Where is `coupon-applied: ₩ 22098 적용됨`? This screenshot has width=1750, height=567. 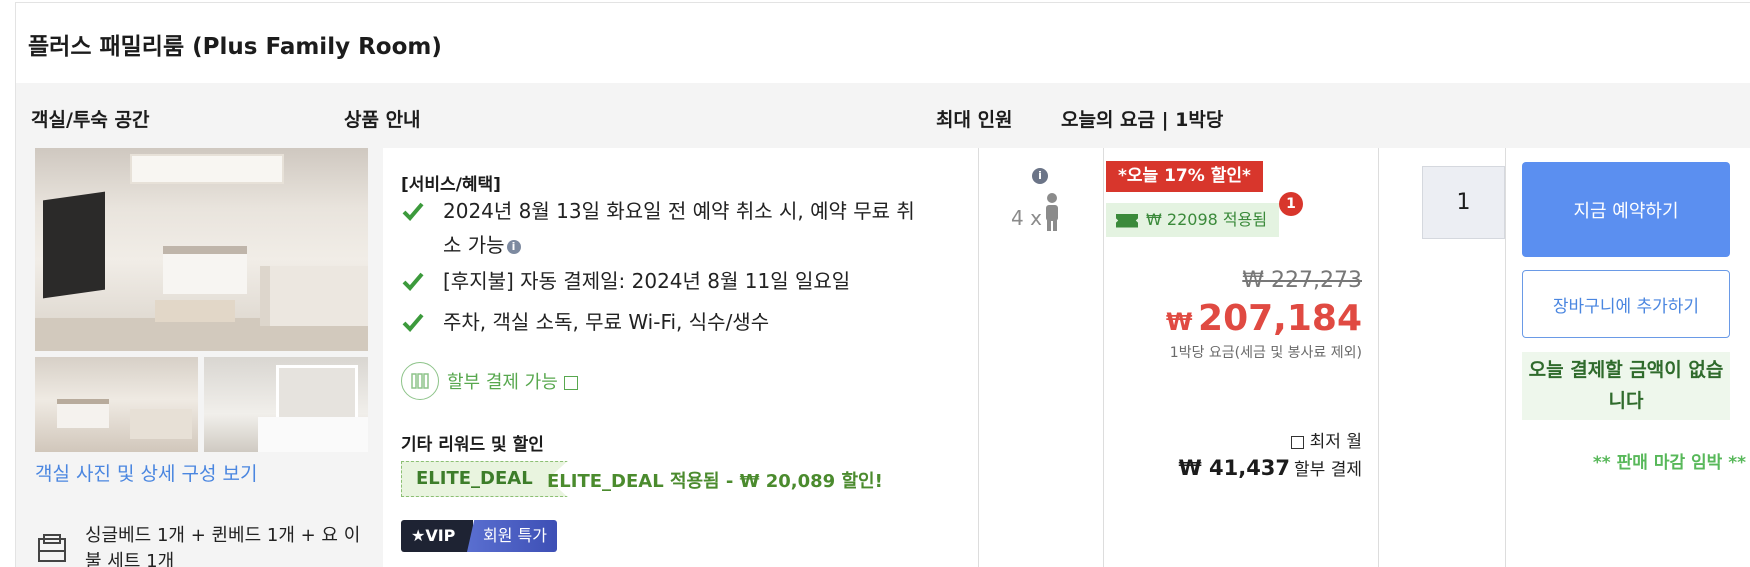
coupon-applied: ₩ 22098 적용됨 is located at coordinates (1193, 220).